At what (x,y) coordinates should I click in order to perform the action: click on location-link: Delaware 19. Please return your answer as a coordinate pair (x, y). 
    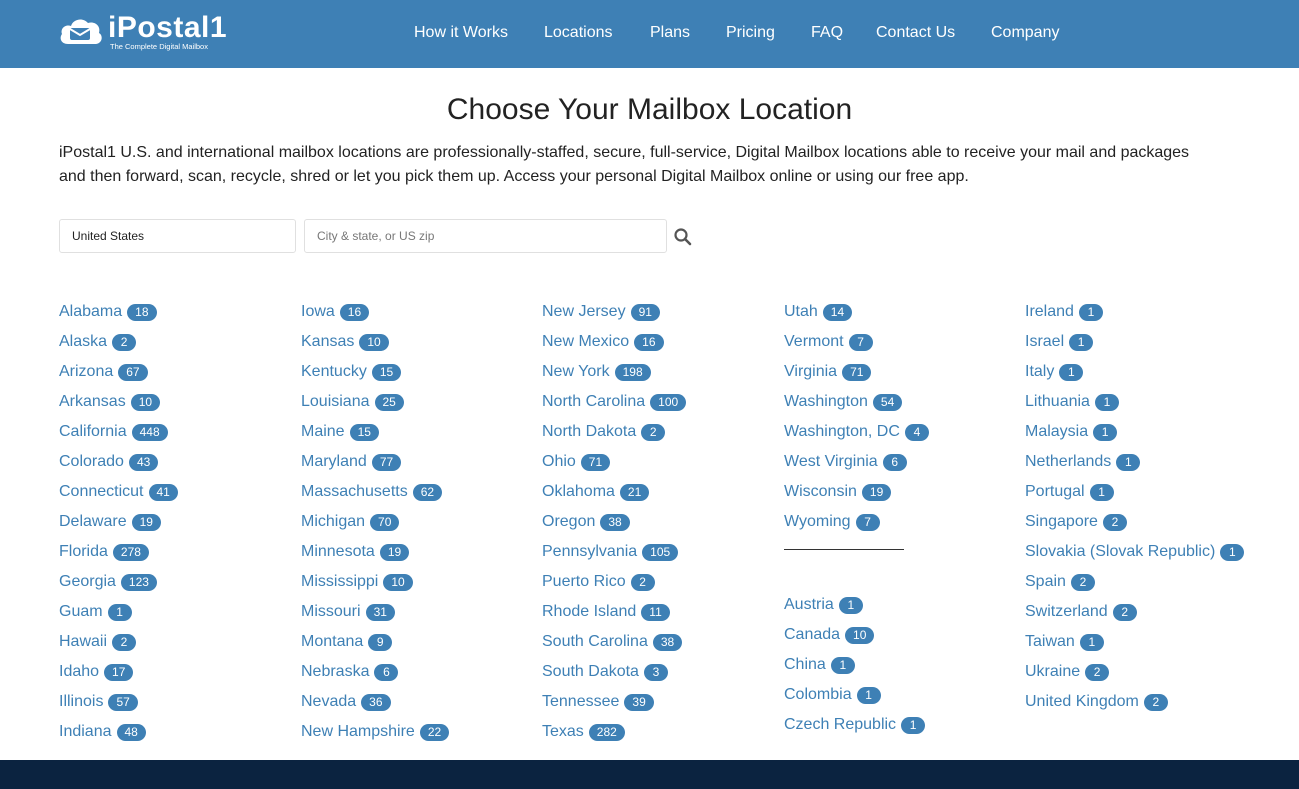
    Looking at the image, I should click on (118, 522).